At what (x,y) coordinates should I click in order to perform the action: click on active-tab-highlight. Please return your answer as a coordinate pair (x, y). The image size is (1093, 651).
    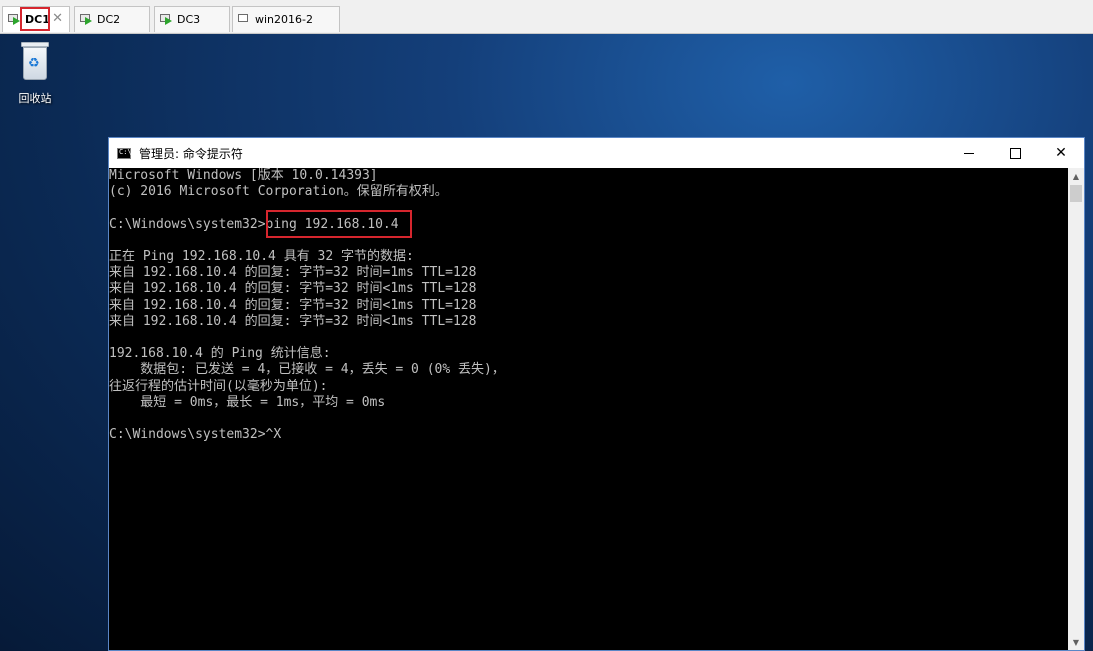
    Looking at the image, I should click on (35, 19).